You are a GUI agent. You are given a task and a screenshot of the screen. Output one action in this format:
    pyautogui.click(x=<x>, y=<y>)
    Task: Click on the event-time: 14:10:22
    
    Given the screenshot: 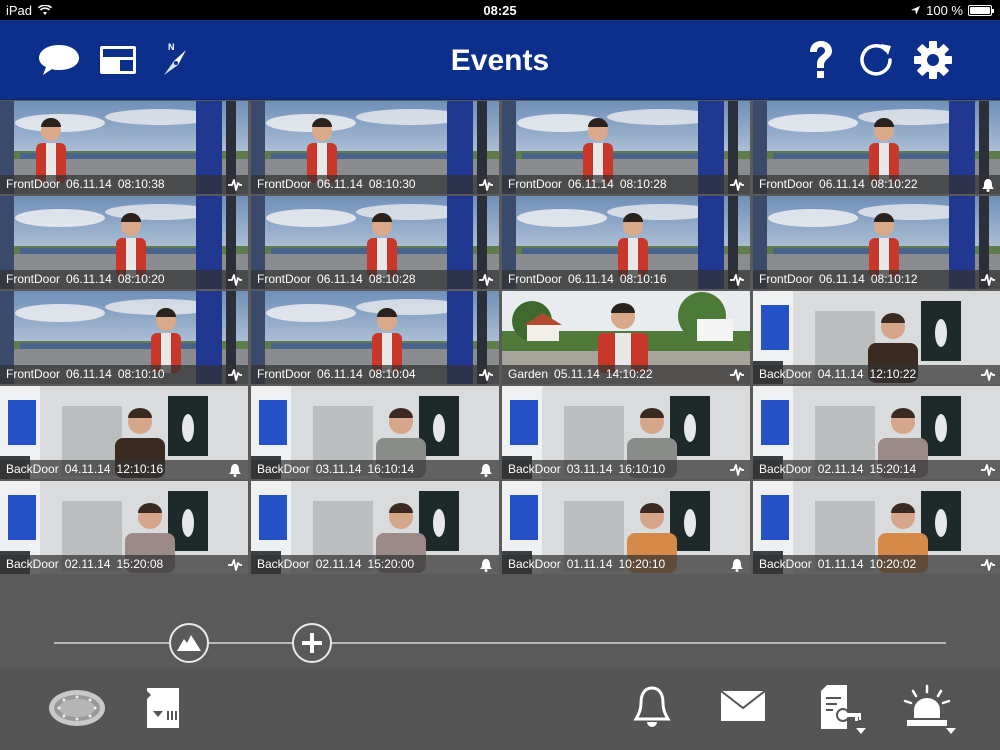 What is the action you would take?
    pyautogui.click(x=629, y=374)
    